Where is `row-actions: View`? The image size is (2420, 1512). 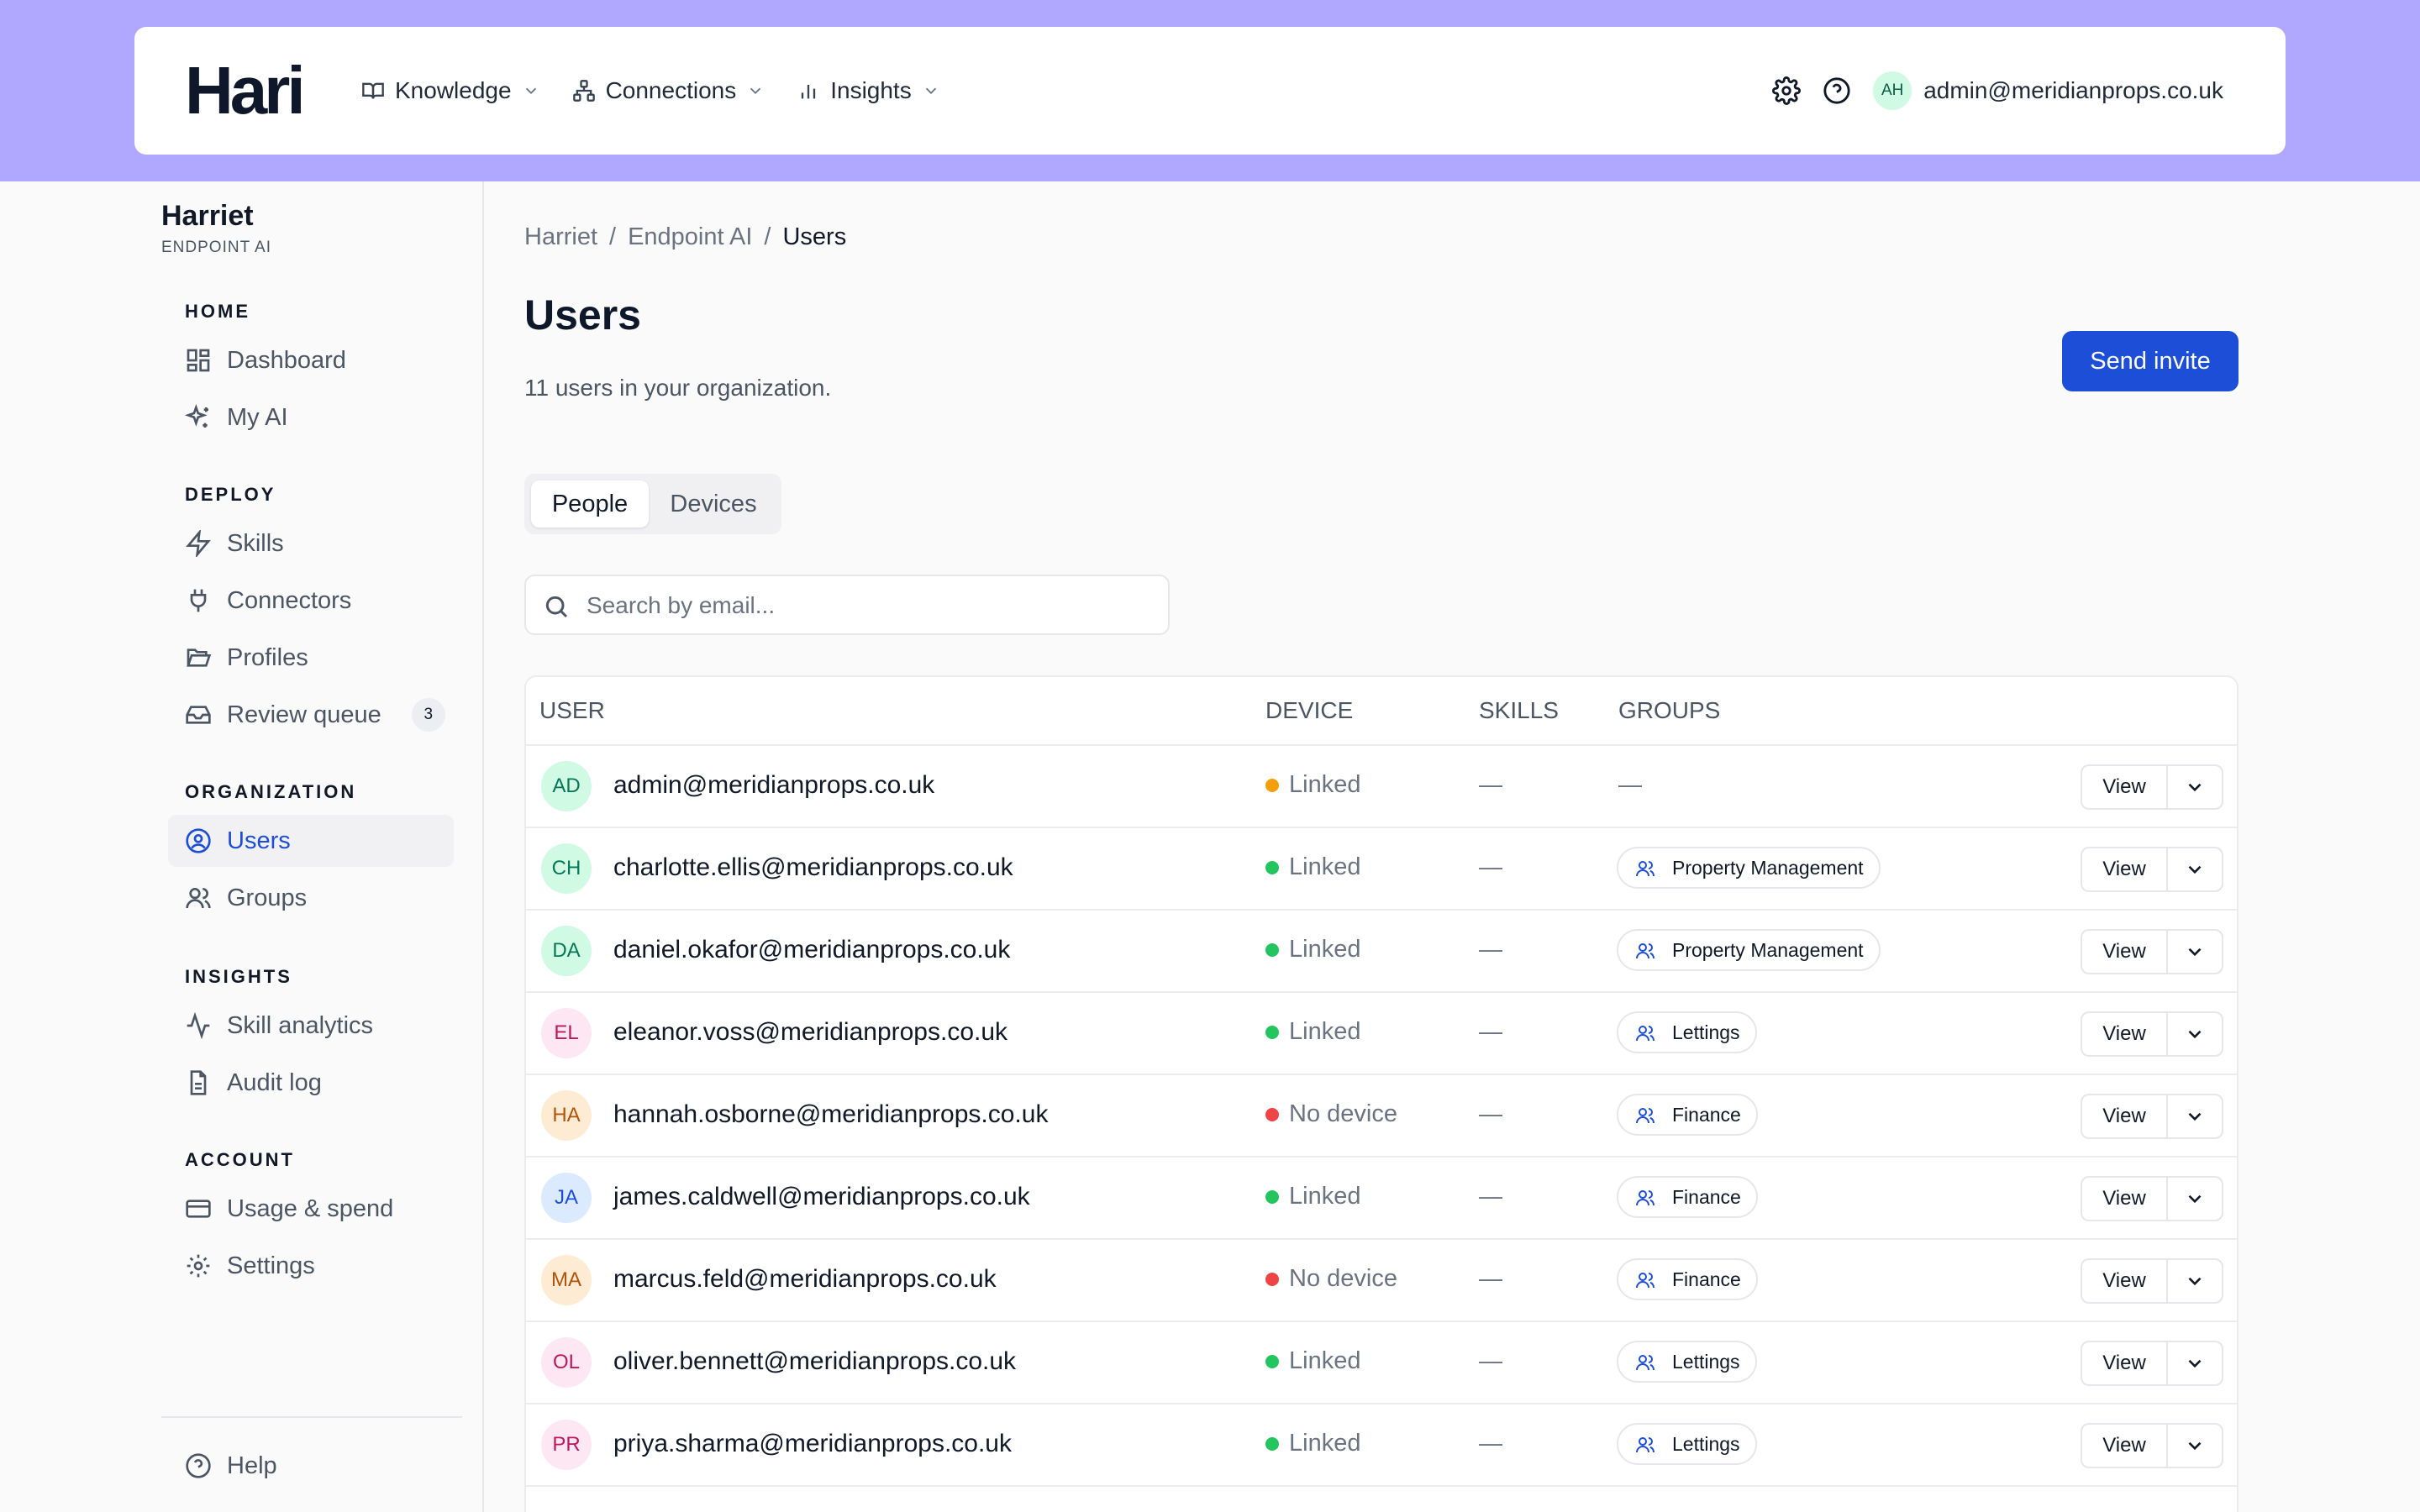 row-actions: View is located at coordinates (2152, 951).